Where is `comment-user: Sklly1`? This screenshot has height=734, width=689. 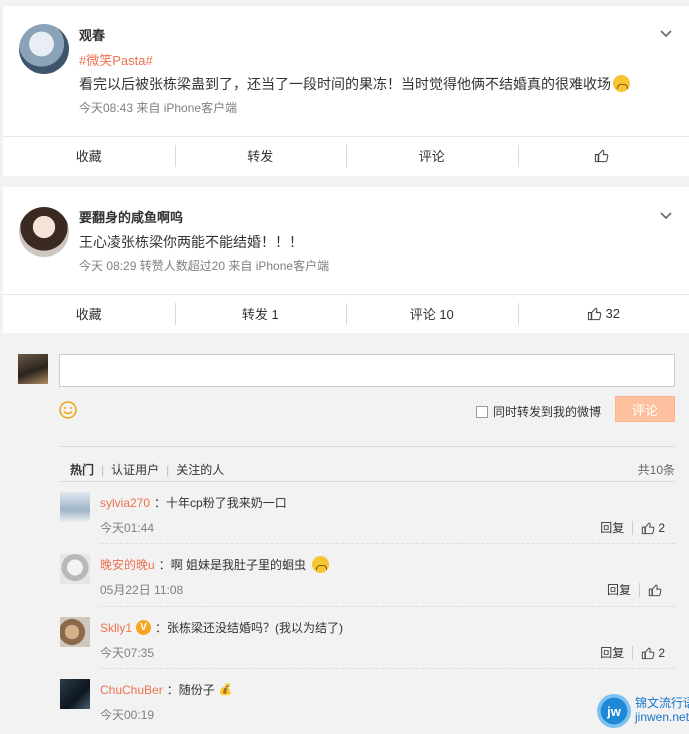
comment-user: Sklly1 is located at coordinates (116, 628).